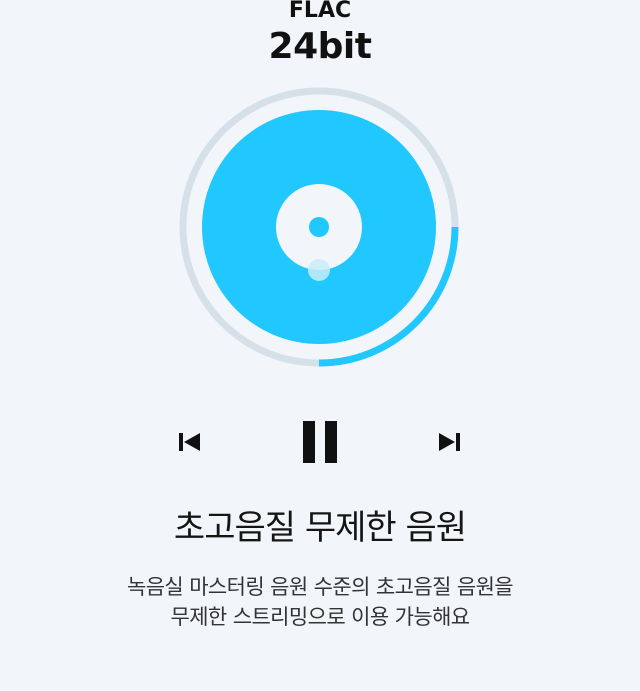  What do you see at coordinates (320, 617) in the screenshot?
I see `description-line-2: 무제한 스트리밍으로 이용 가능해요` at bounding box center [320, 617].